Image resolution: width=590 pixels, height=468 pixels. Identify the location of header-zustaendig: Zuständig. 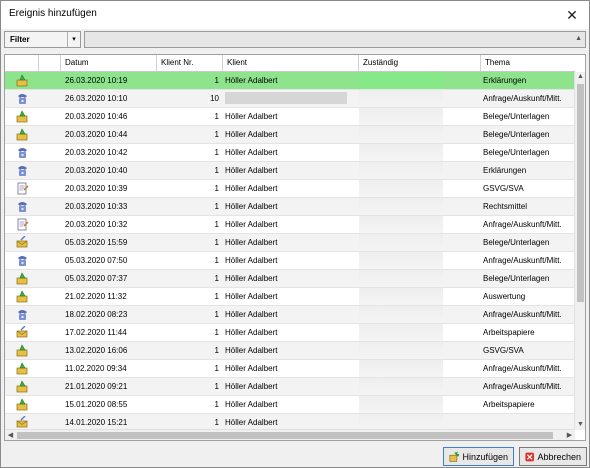
(420, 63).